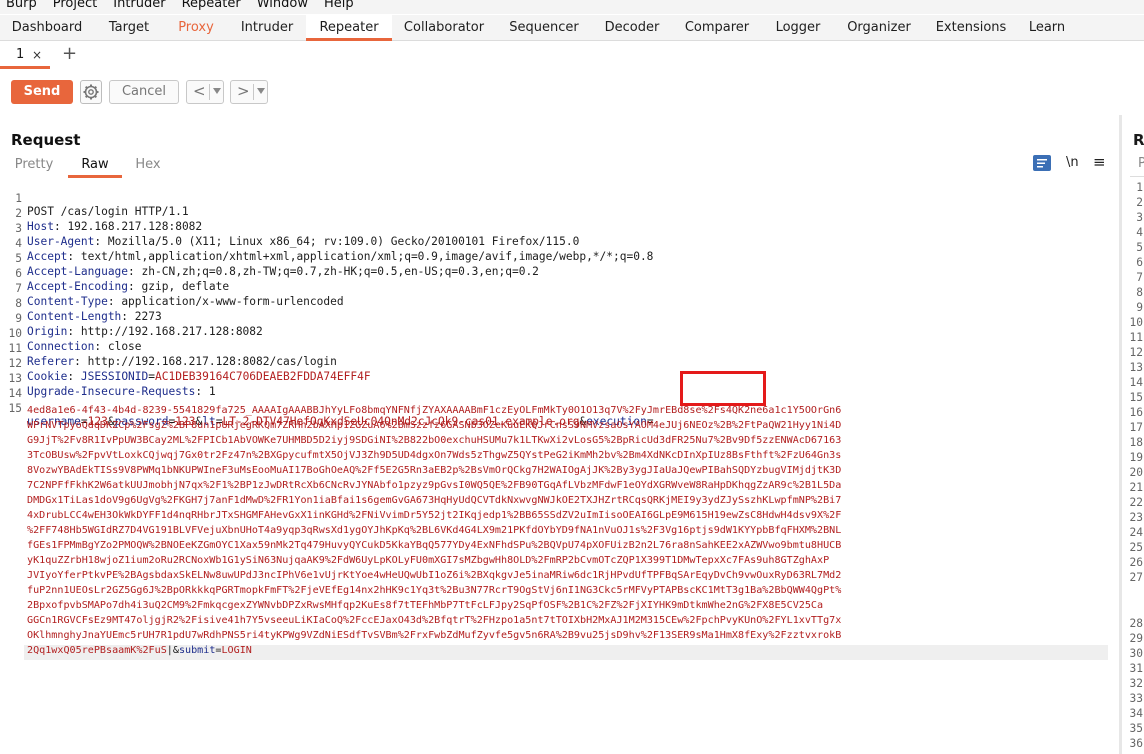 This screenshot has height=754, width=1144. Describe the element at coordinates (139, 650) in the screenshot. I see `body-line-last: 2Qq1wxQ05rePBsaamK%2FuS|&submit=LOGIN` at that location.